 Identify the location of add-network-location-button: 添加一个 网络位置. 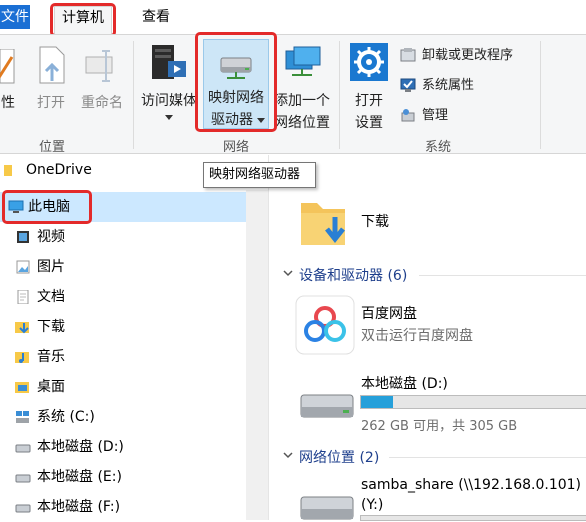
(302, 86).